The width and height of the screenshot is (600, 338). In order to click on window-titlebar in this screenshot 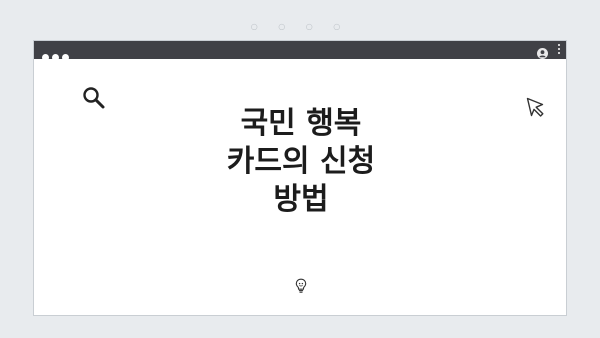, I will do `click(300, 51)`.